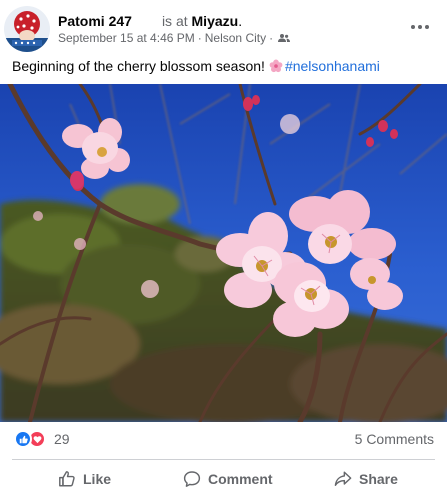 This screenshot has height=504, width=447. I want to click on post-actions: Like Comment Share, so click(223, 479).